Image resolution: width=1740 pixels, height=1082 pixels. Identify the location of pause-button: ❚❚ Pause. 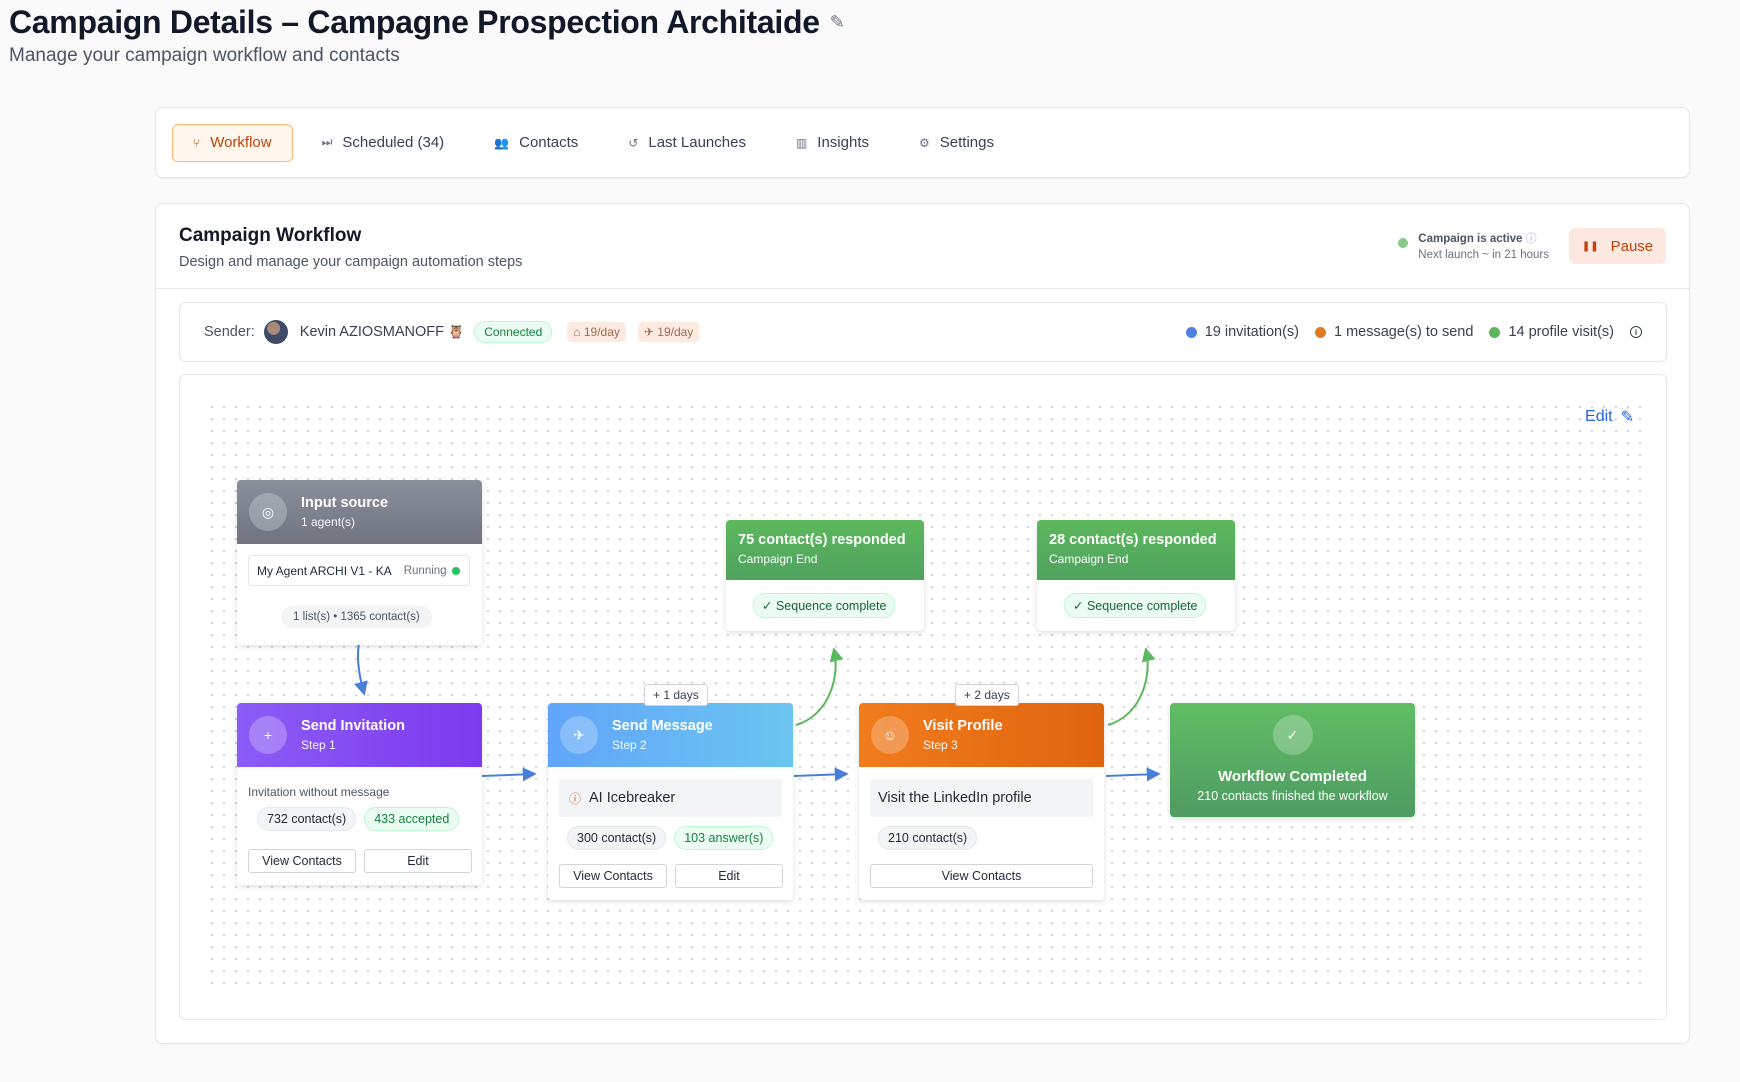
(1617, 246).